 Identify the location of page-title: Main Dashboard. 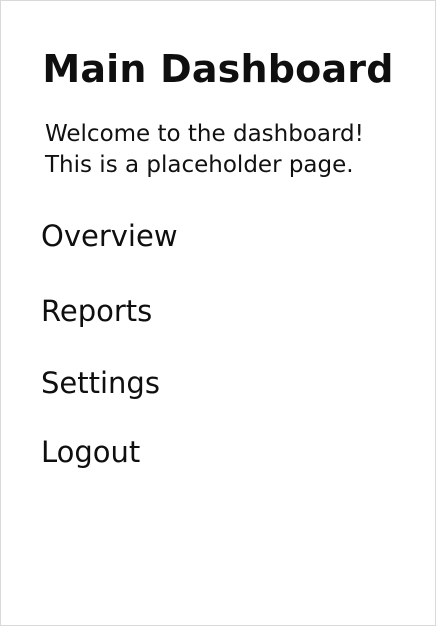
(218, 69).